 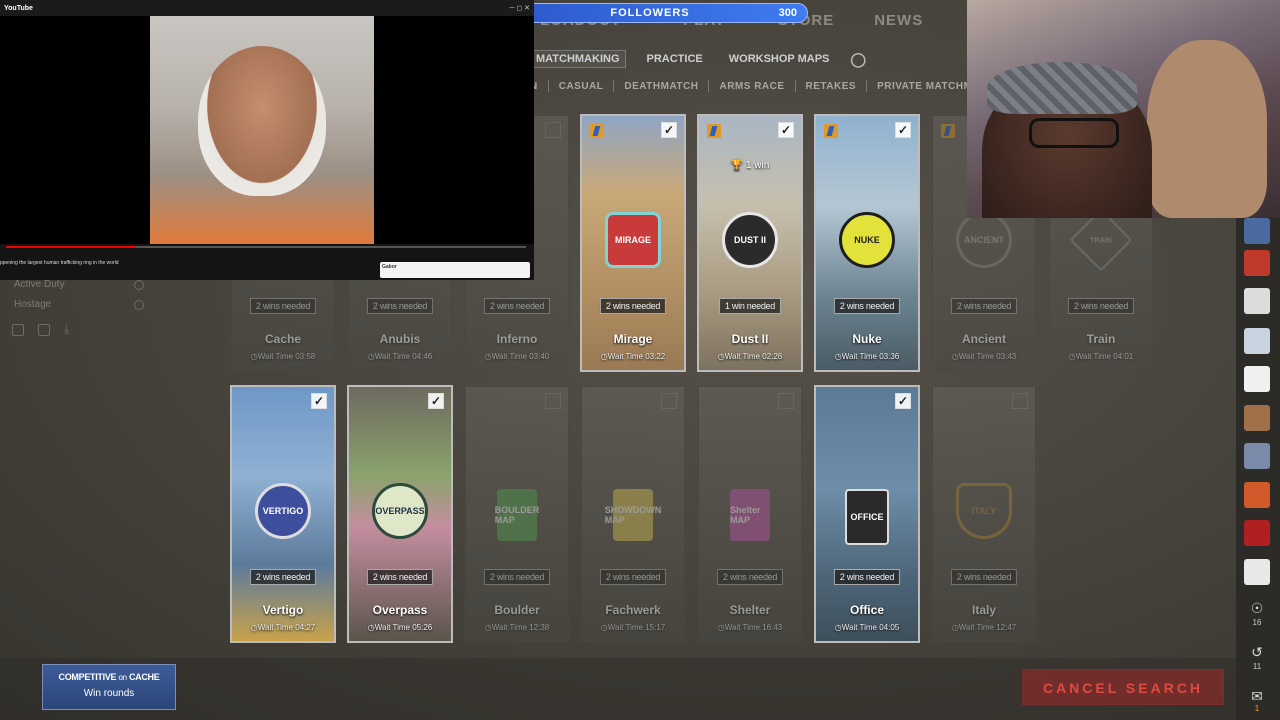 I want to click on map-name: Vertigo, so click(x=283, y=610).